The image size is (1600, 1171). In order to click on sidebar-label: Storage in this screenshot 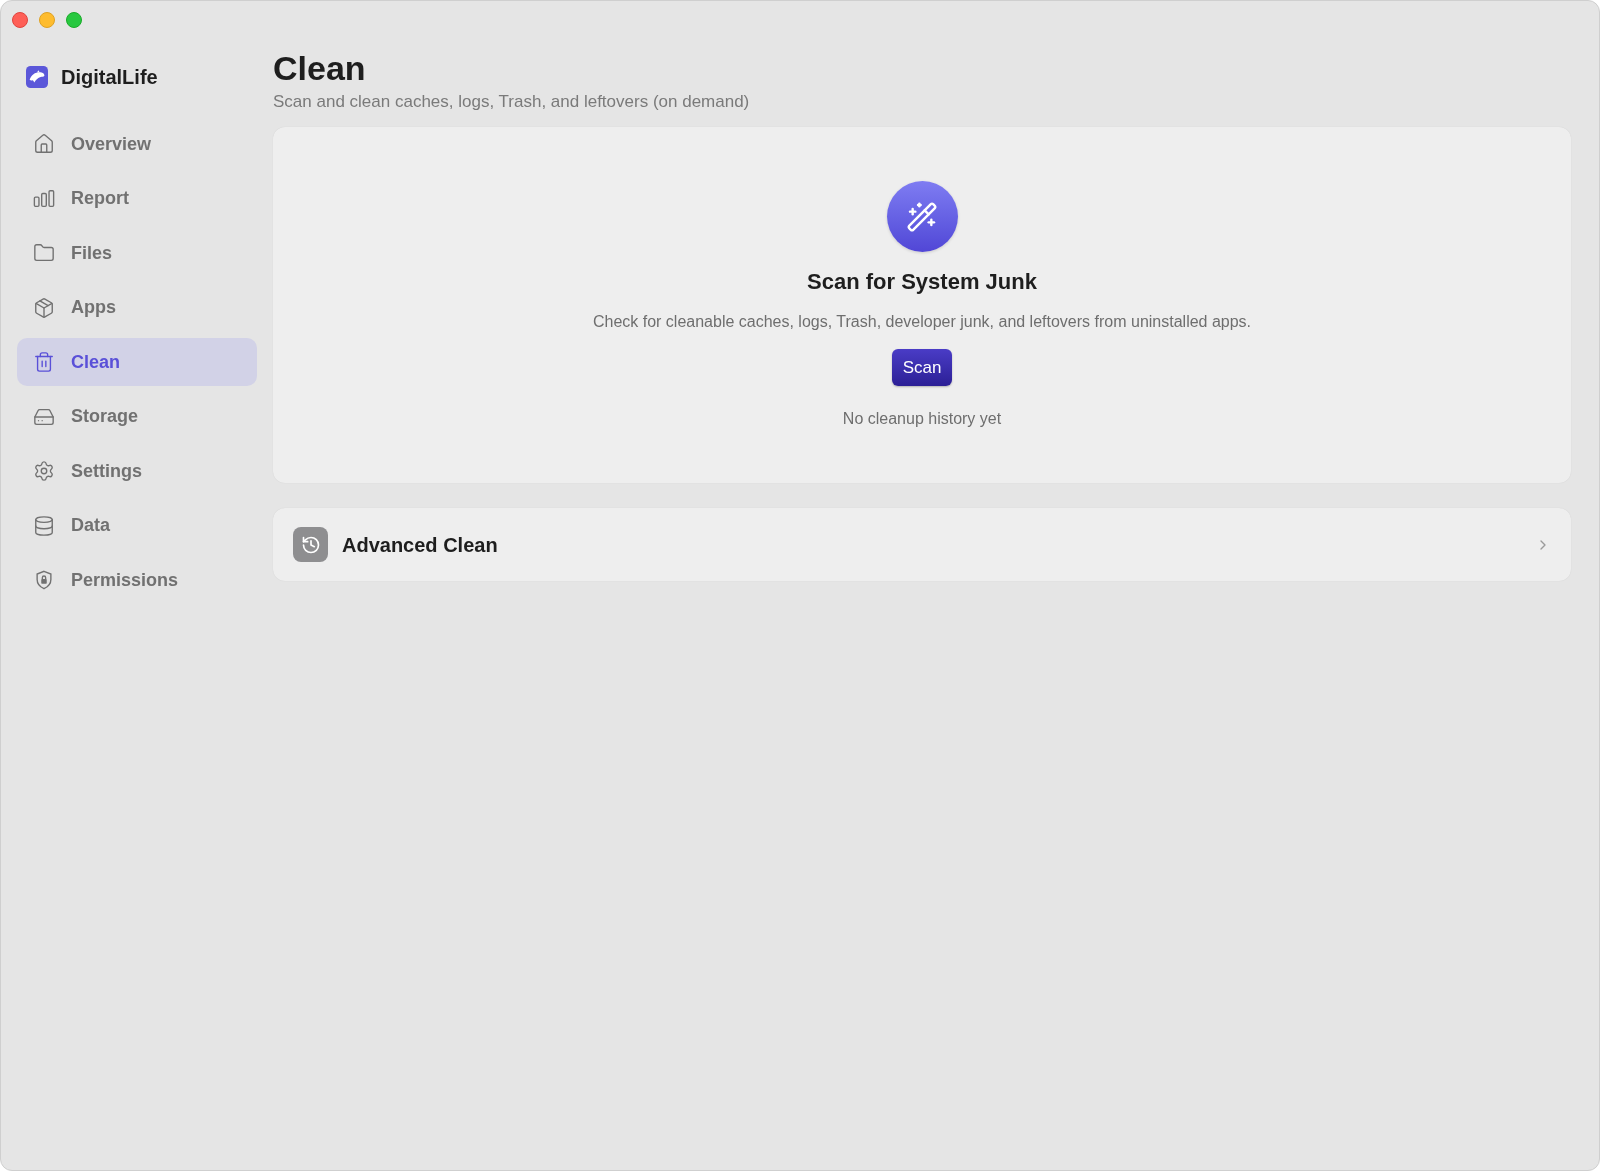, I will do `click(105, 416)`.